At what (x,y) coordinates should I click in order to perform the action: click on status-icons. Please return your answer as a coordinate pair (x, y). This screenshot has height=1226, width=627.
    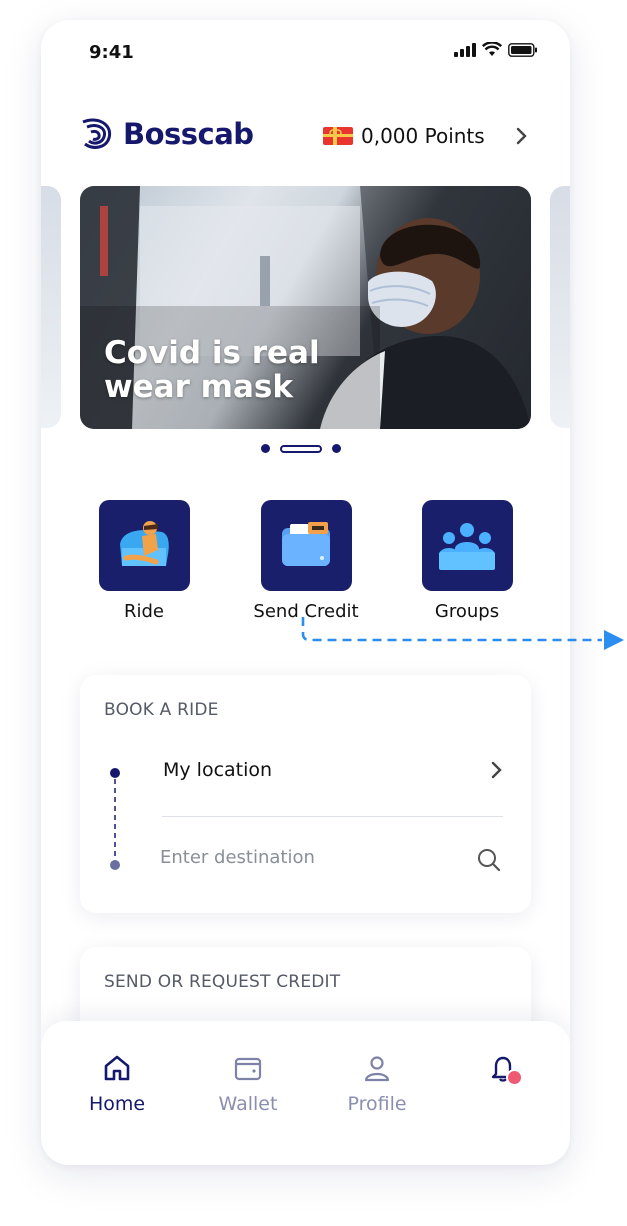
    Looking at the image, I should click on (496, 49).